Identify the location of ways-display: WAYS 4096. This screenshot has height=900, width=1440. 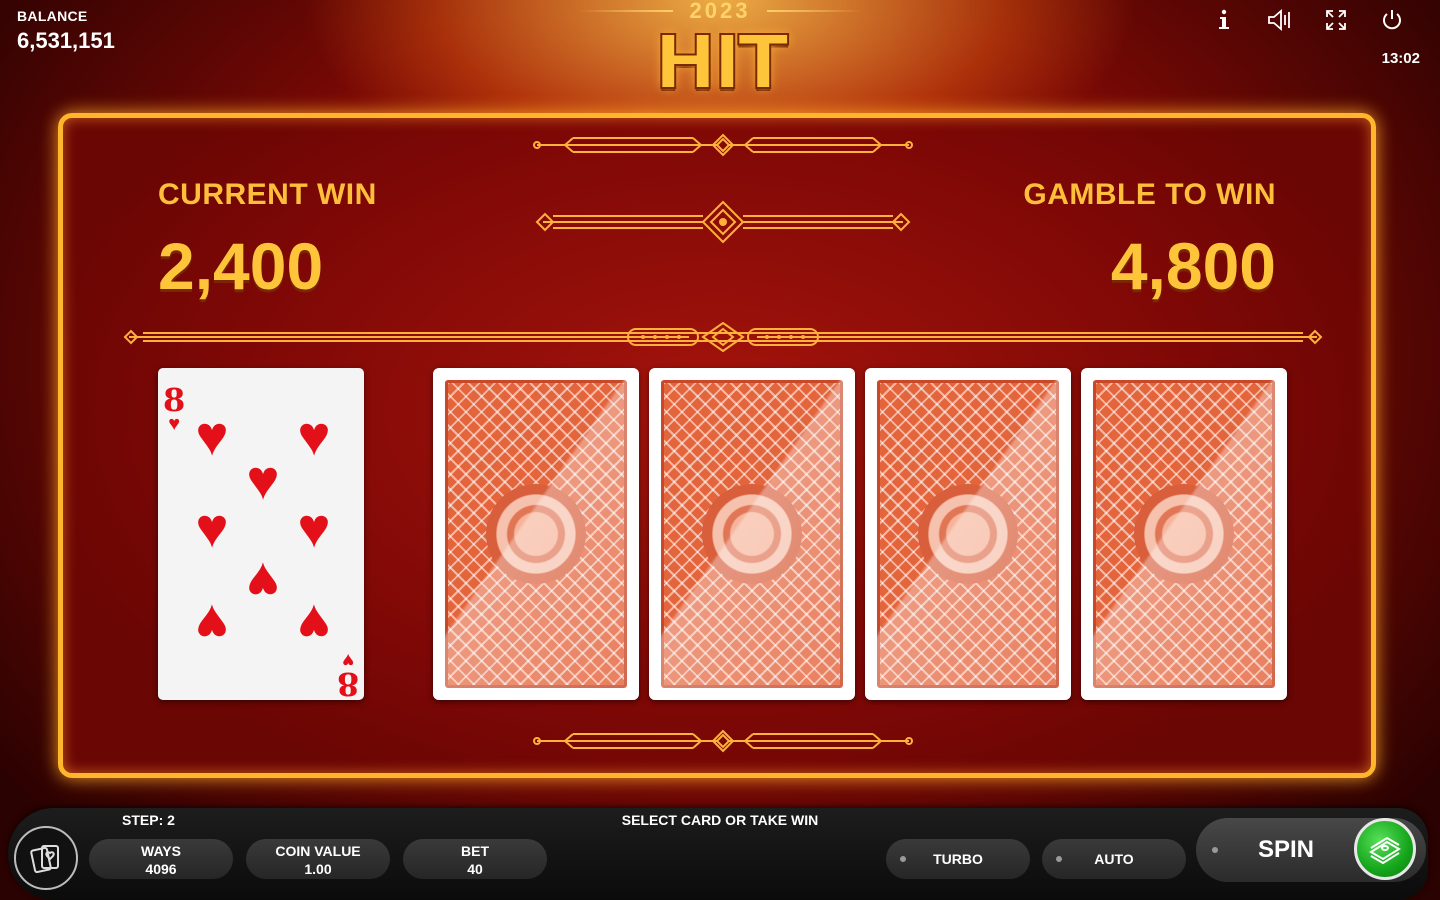
(161, 859).